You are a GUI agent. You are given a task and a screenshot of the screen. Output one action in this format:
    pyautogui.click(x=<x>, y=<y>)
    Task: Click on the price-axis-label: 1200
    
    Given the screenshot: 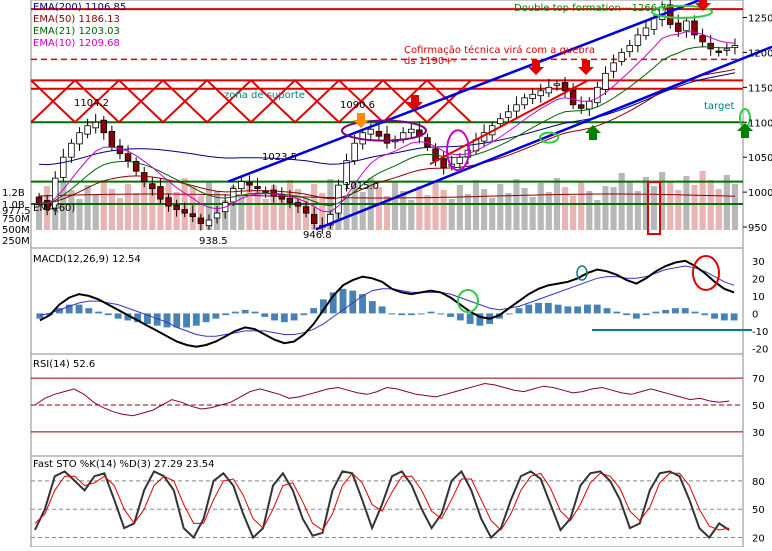 What is the action you would take?
    pyautogui.click(x=760, y=53)
    